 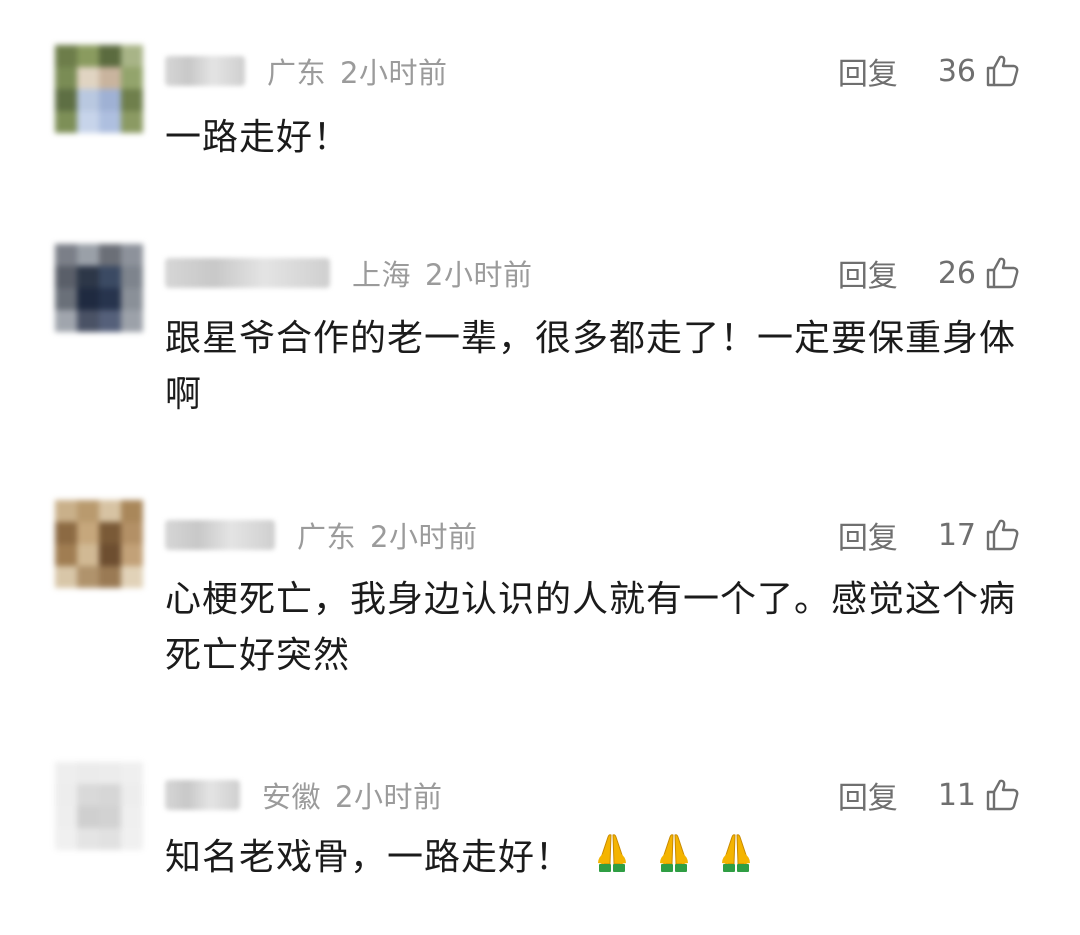 What do you see at coordinates (956, 273) in the screenshot?
I see `like-count: 26` at bounding box center [956, 273].